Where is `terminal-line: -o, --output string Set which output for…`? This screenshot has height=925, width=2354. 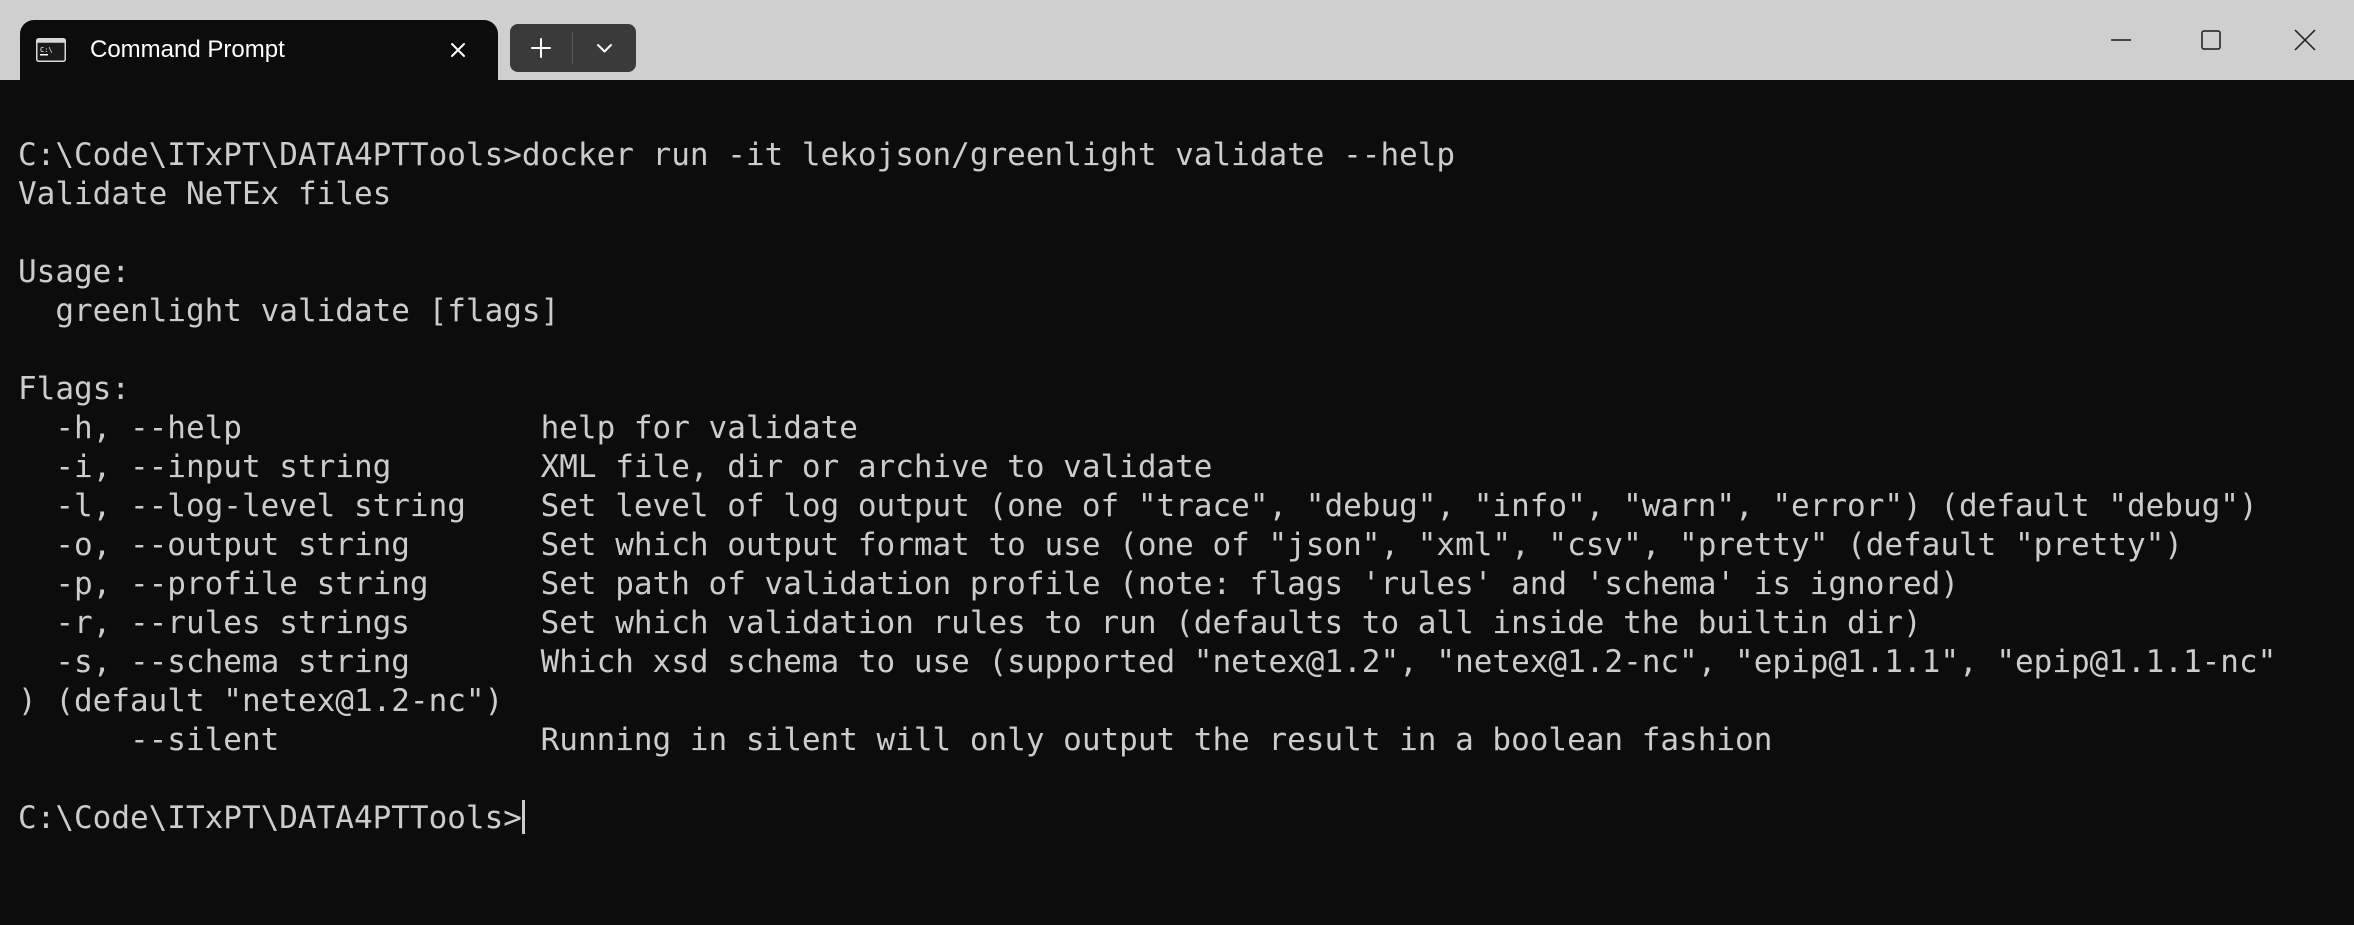 terminal-line: -o, --output string Set which output for… is located at coordinates (1100, 545).